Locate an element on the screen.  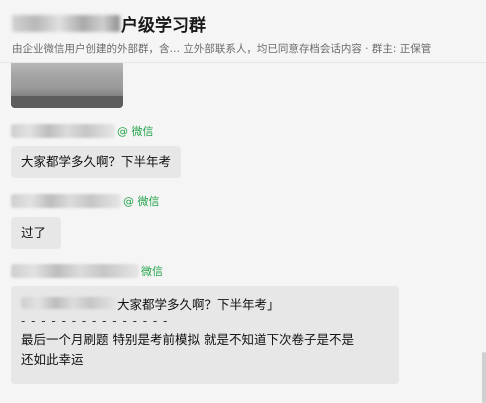
message-bubble: 过了 is located at coordinates (36, 233).